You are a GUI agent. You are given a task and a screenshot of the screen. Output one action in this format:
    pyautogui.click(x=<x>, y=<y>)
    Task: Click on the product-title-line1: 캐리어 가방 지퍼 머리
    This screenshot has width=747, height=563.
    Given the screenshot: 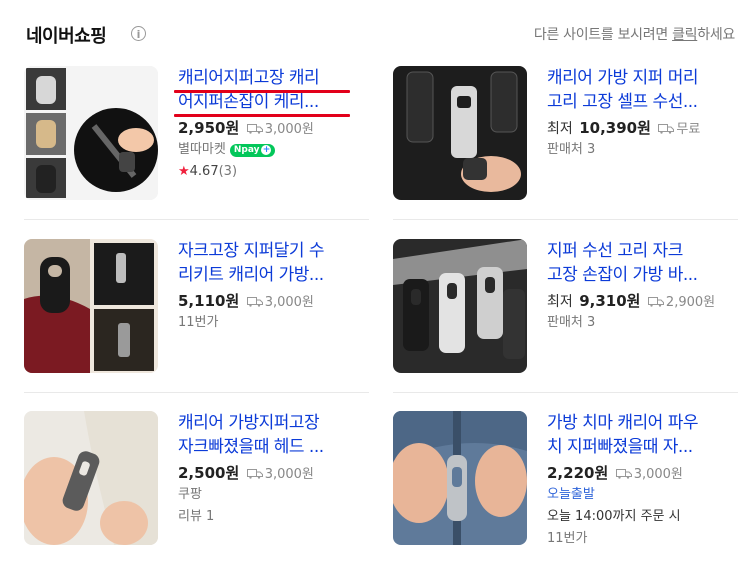 What is the action you would take?
    pyautogui.click(x=642, y=78)
    